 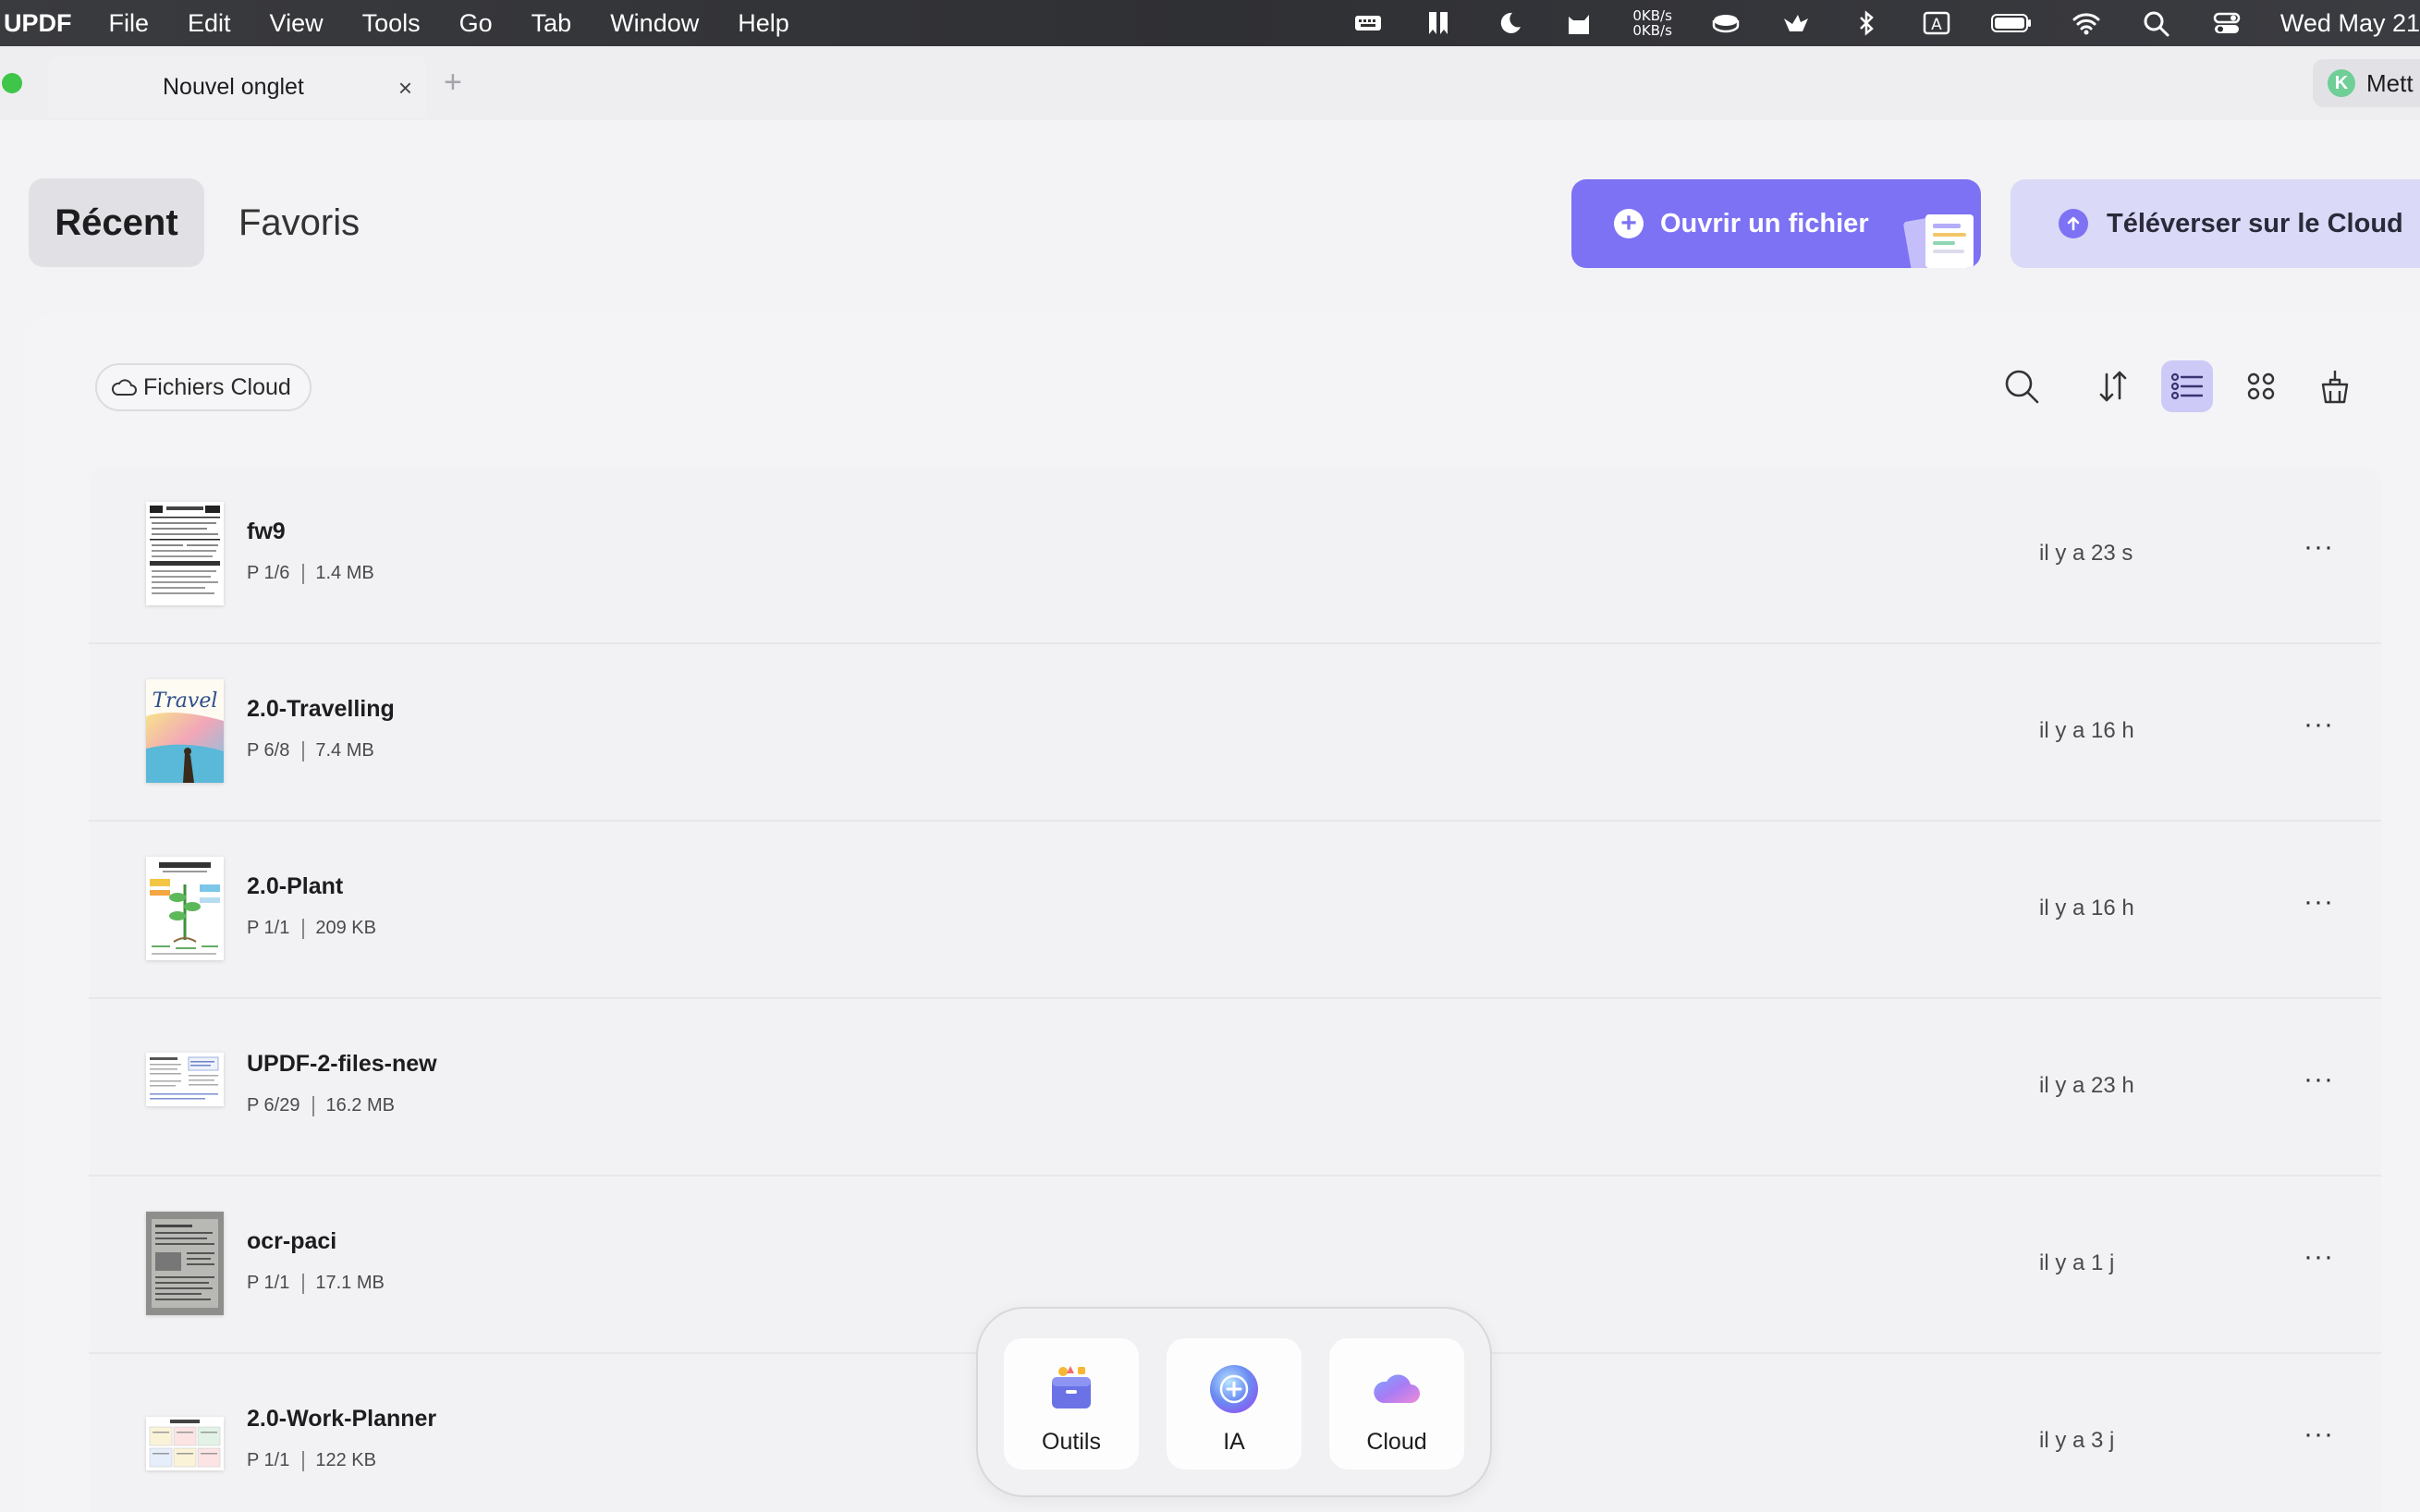 I want to click on upload-cloud-button: Téléverser sur le Cloud, so click(x=2215, y=224).